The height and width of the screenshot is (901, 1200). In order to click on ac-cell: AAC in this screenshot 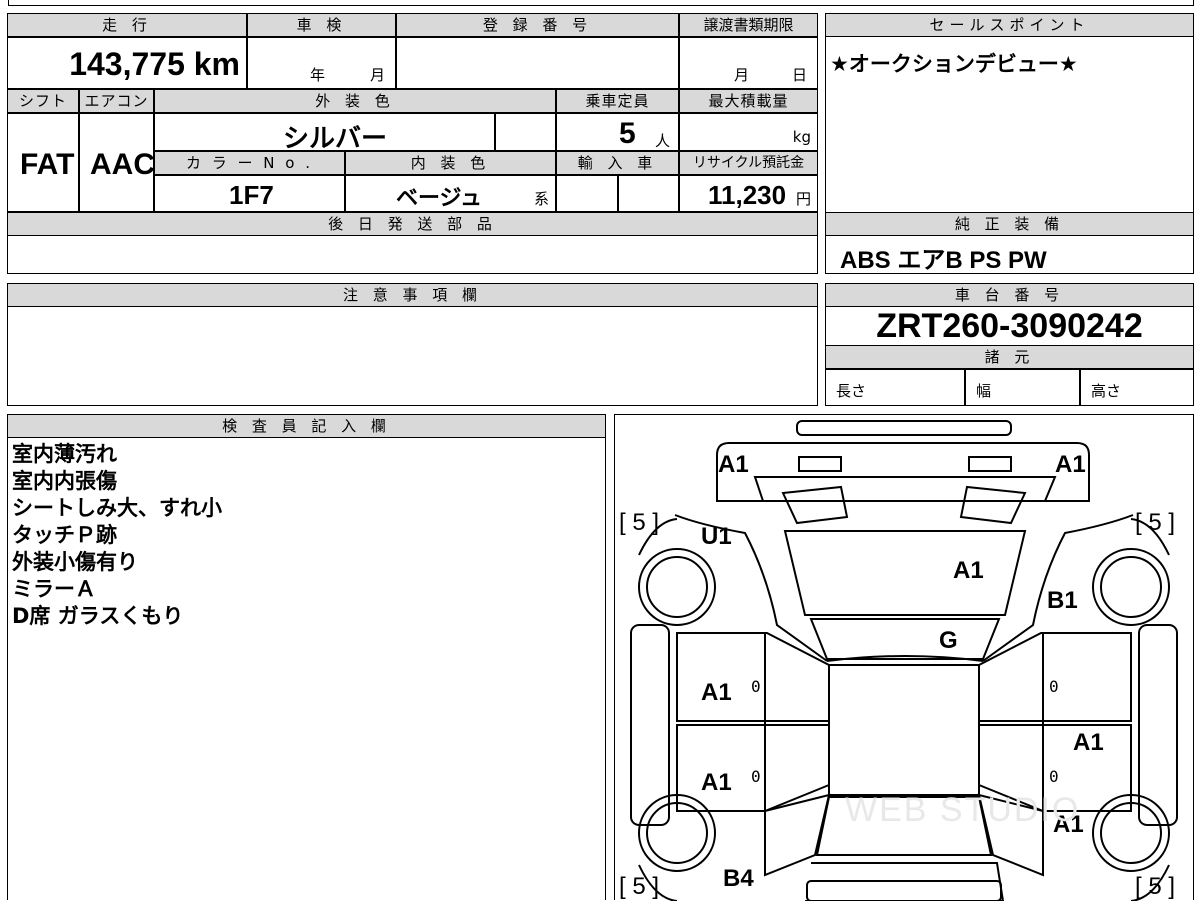, I will do `click(117, 162)`.